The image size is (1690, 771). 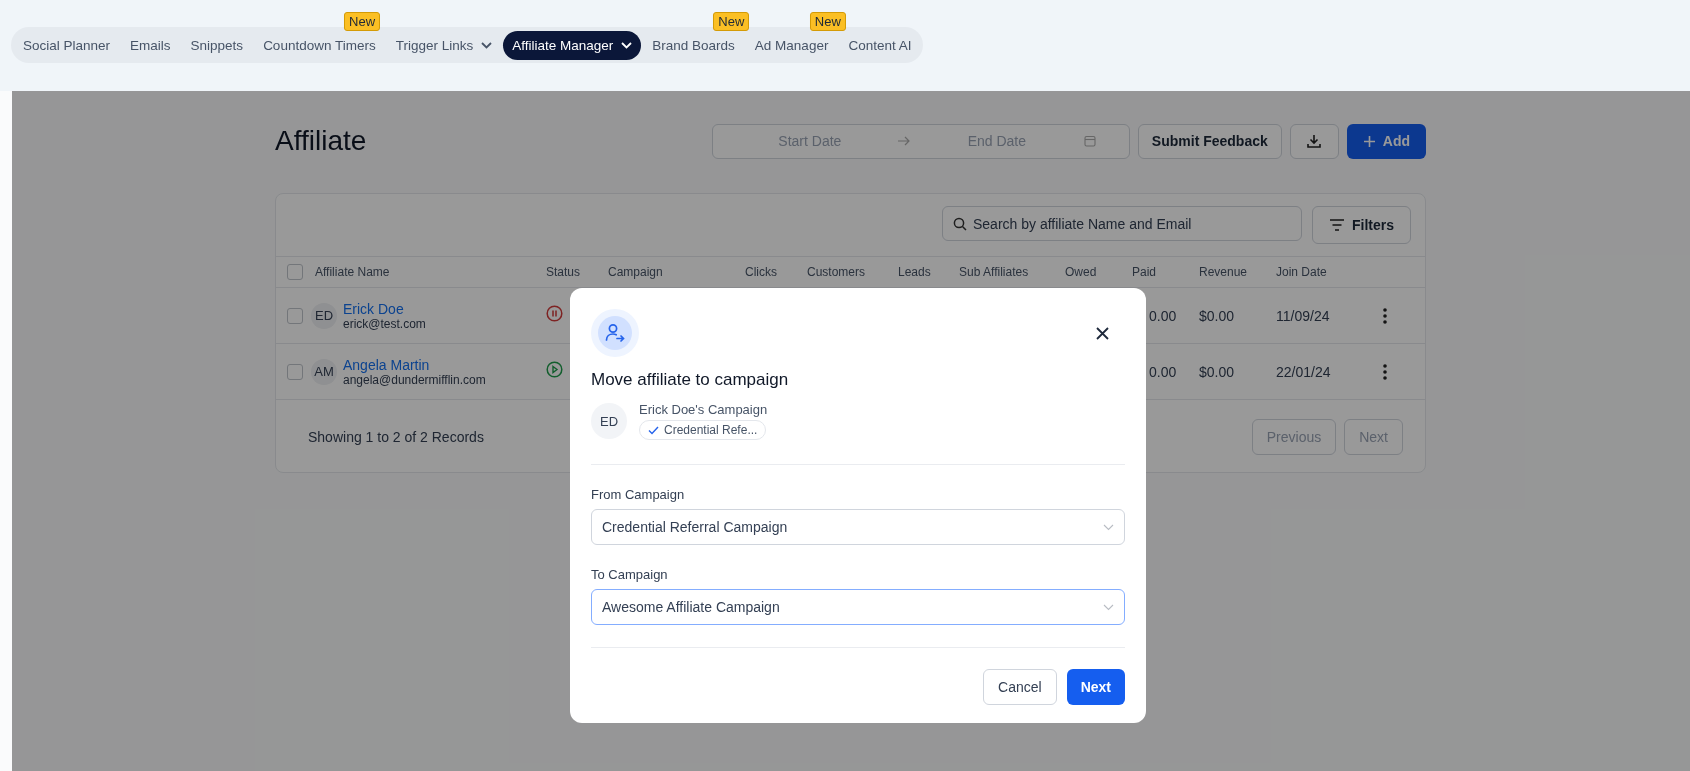 I want to click on add-button: Add, so click(x=1386, y=141).